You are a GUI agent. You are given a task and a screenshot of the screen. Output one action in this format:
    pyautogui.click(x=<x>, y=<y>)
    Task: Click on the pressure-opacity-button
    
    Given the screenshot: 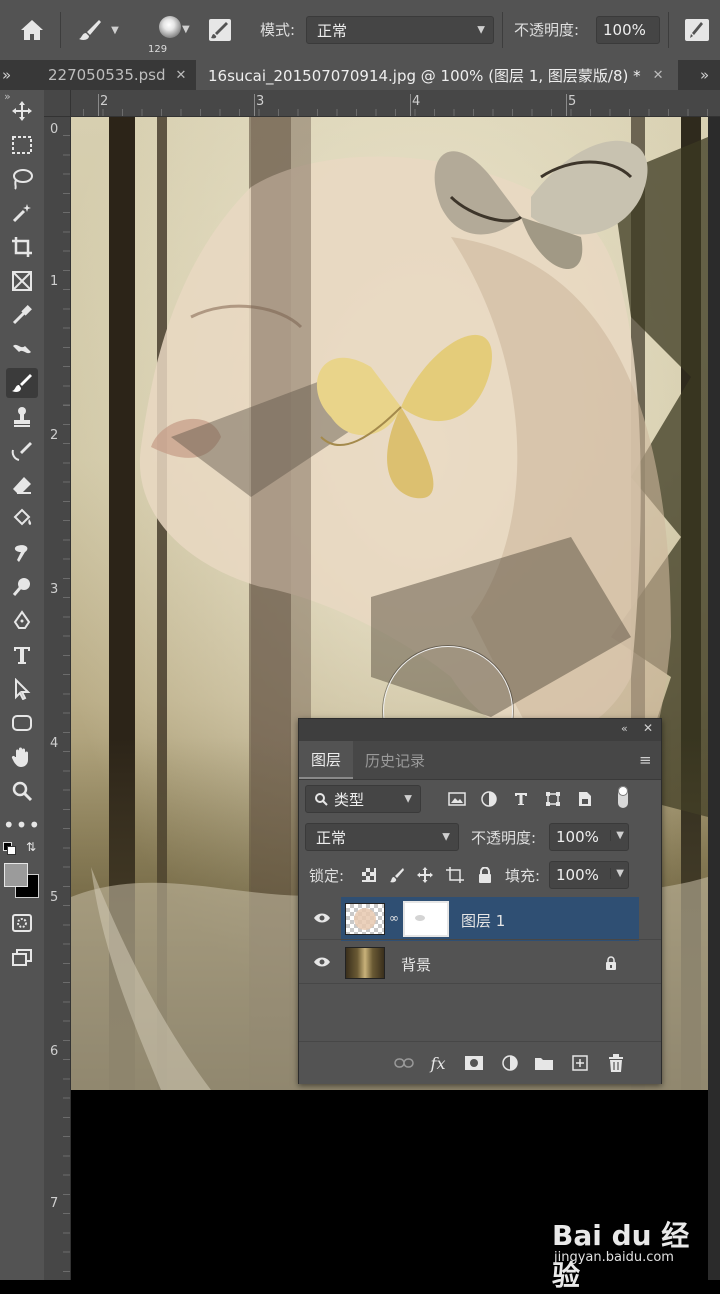 What is the action you would take?
    pyautogui.click(x=697, y=30)
    